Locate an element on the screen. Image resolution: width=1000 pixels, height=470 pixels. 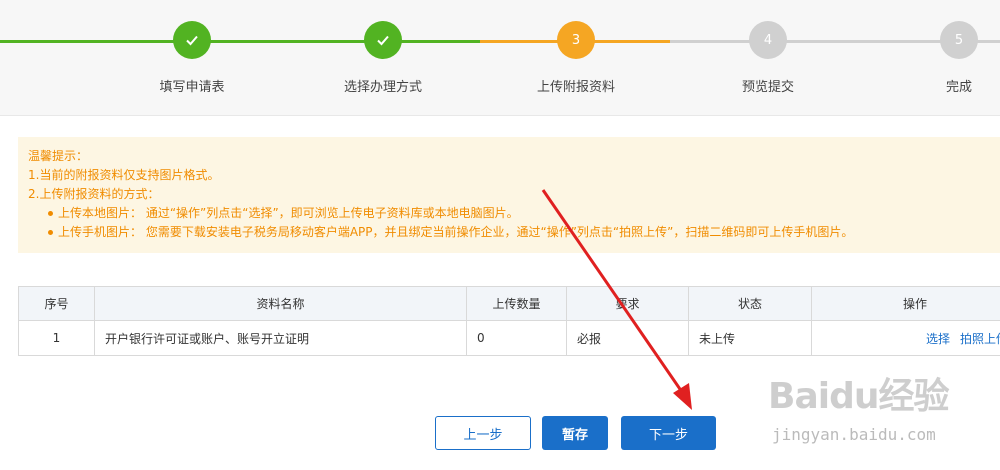
baidu-watermark: Baidu经验 jingyan.baidu.com is located at coordinates (881, 412).